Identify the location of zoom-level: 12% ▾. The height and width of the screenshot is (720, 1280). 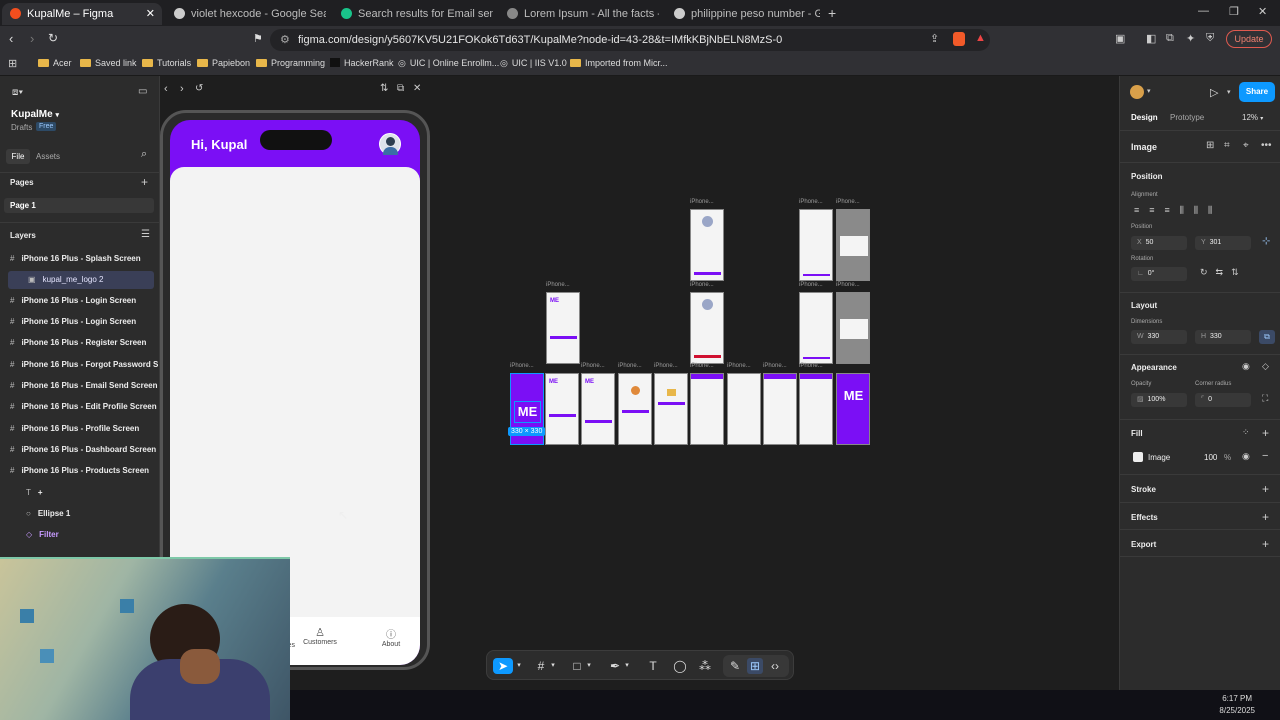
(1252, 117).